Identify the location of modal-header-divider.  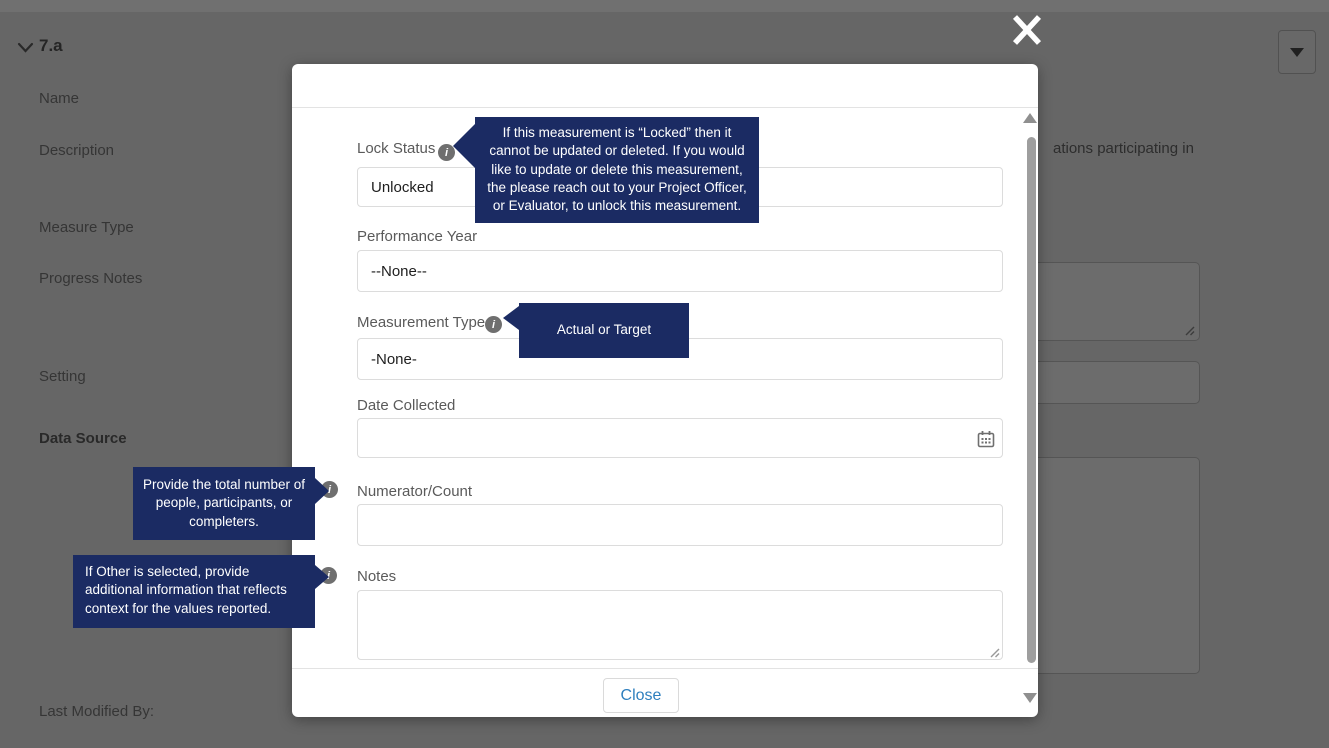
(665, 107).